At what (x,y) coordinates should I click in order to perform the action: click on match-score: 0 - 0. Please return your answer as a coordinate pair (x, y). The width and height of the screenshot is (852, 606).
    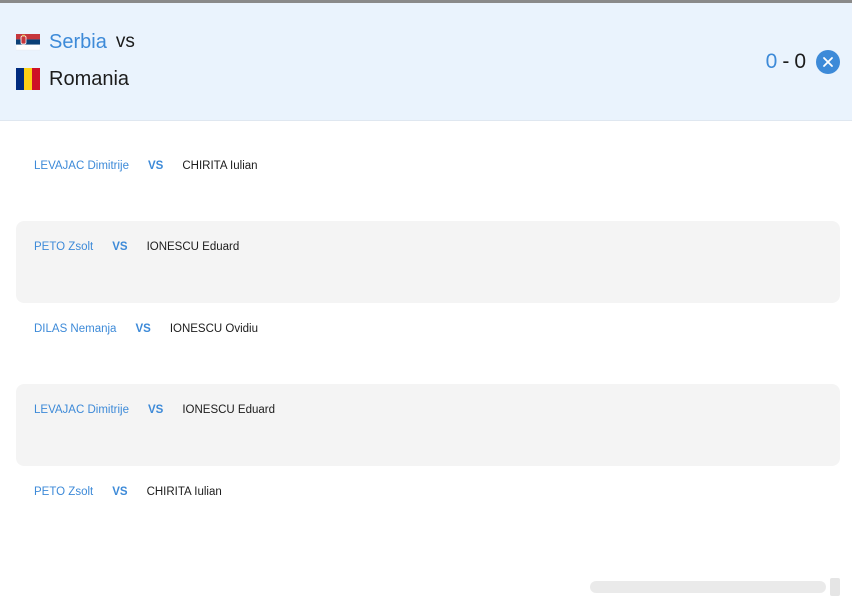
    Looking at the image, I should click on (786, 62).